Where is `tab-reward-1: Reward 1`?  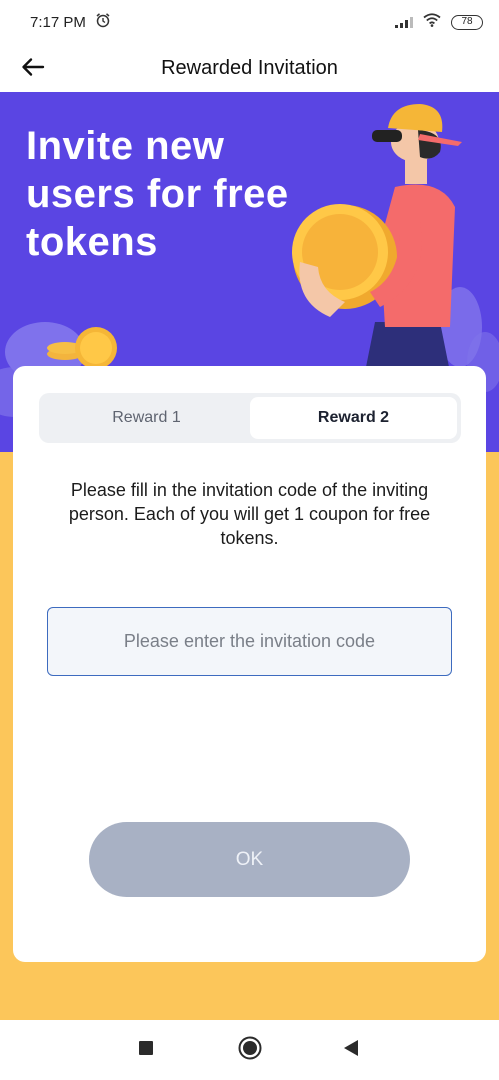 tab-reward-1: Reward 1 is located at coordinates (146, 418).